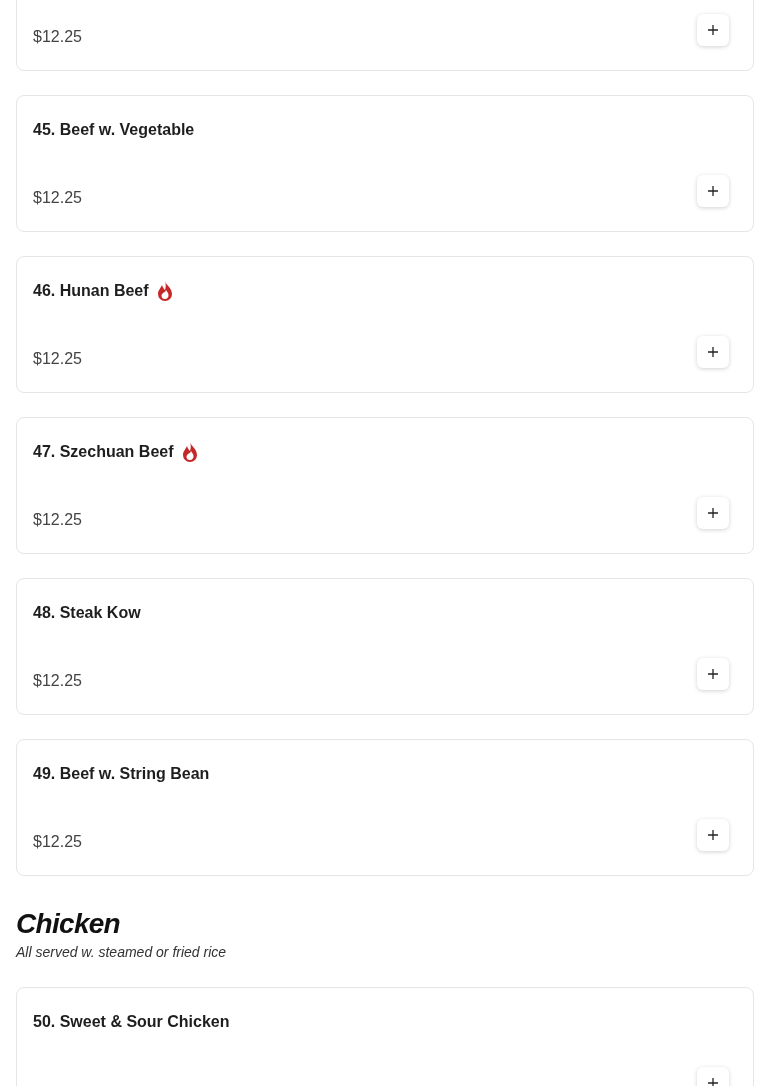  What do you see at coordinates (122, 952) in the screenshot?
I see `section-subtitle: All served w. steamed or fried rice` at bounding box center [122, 952].